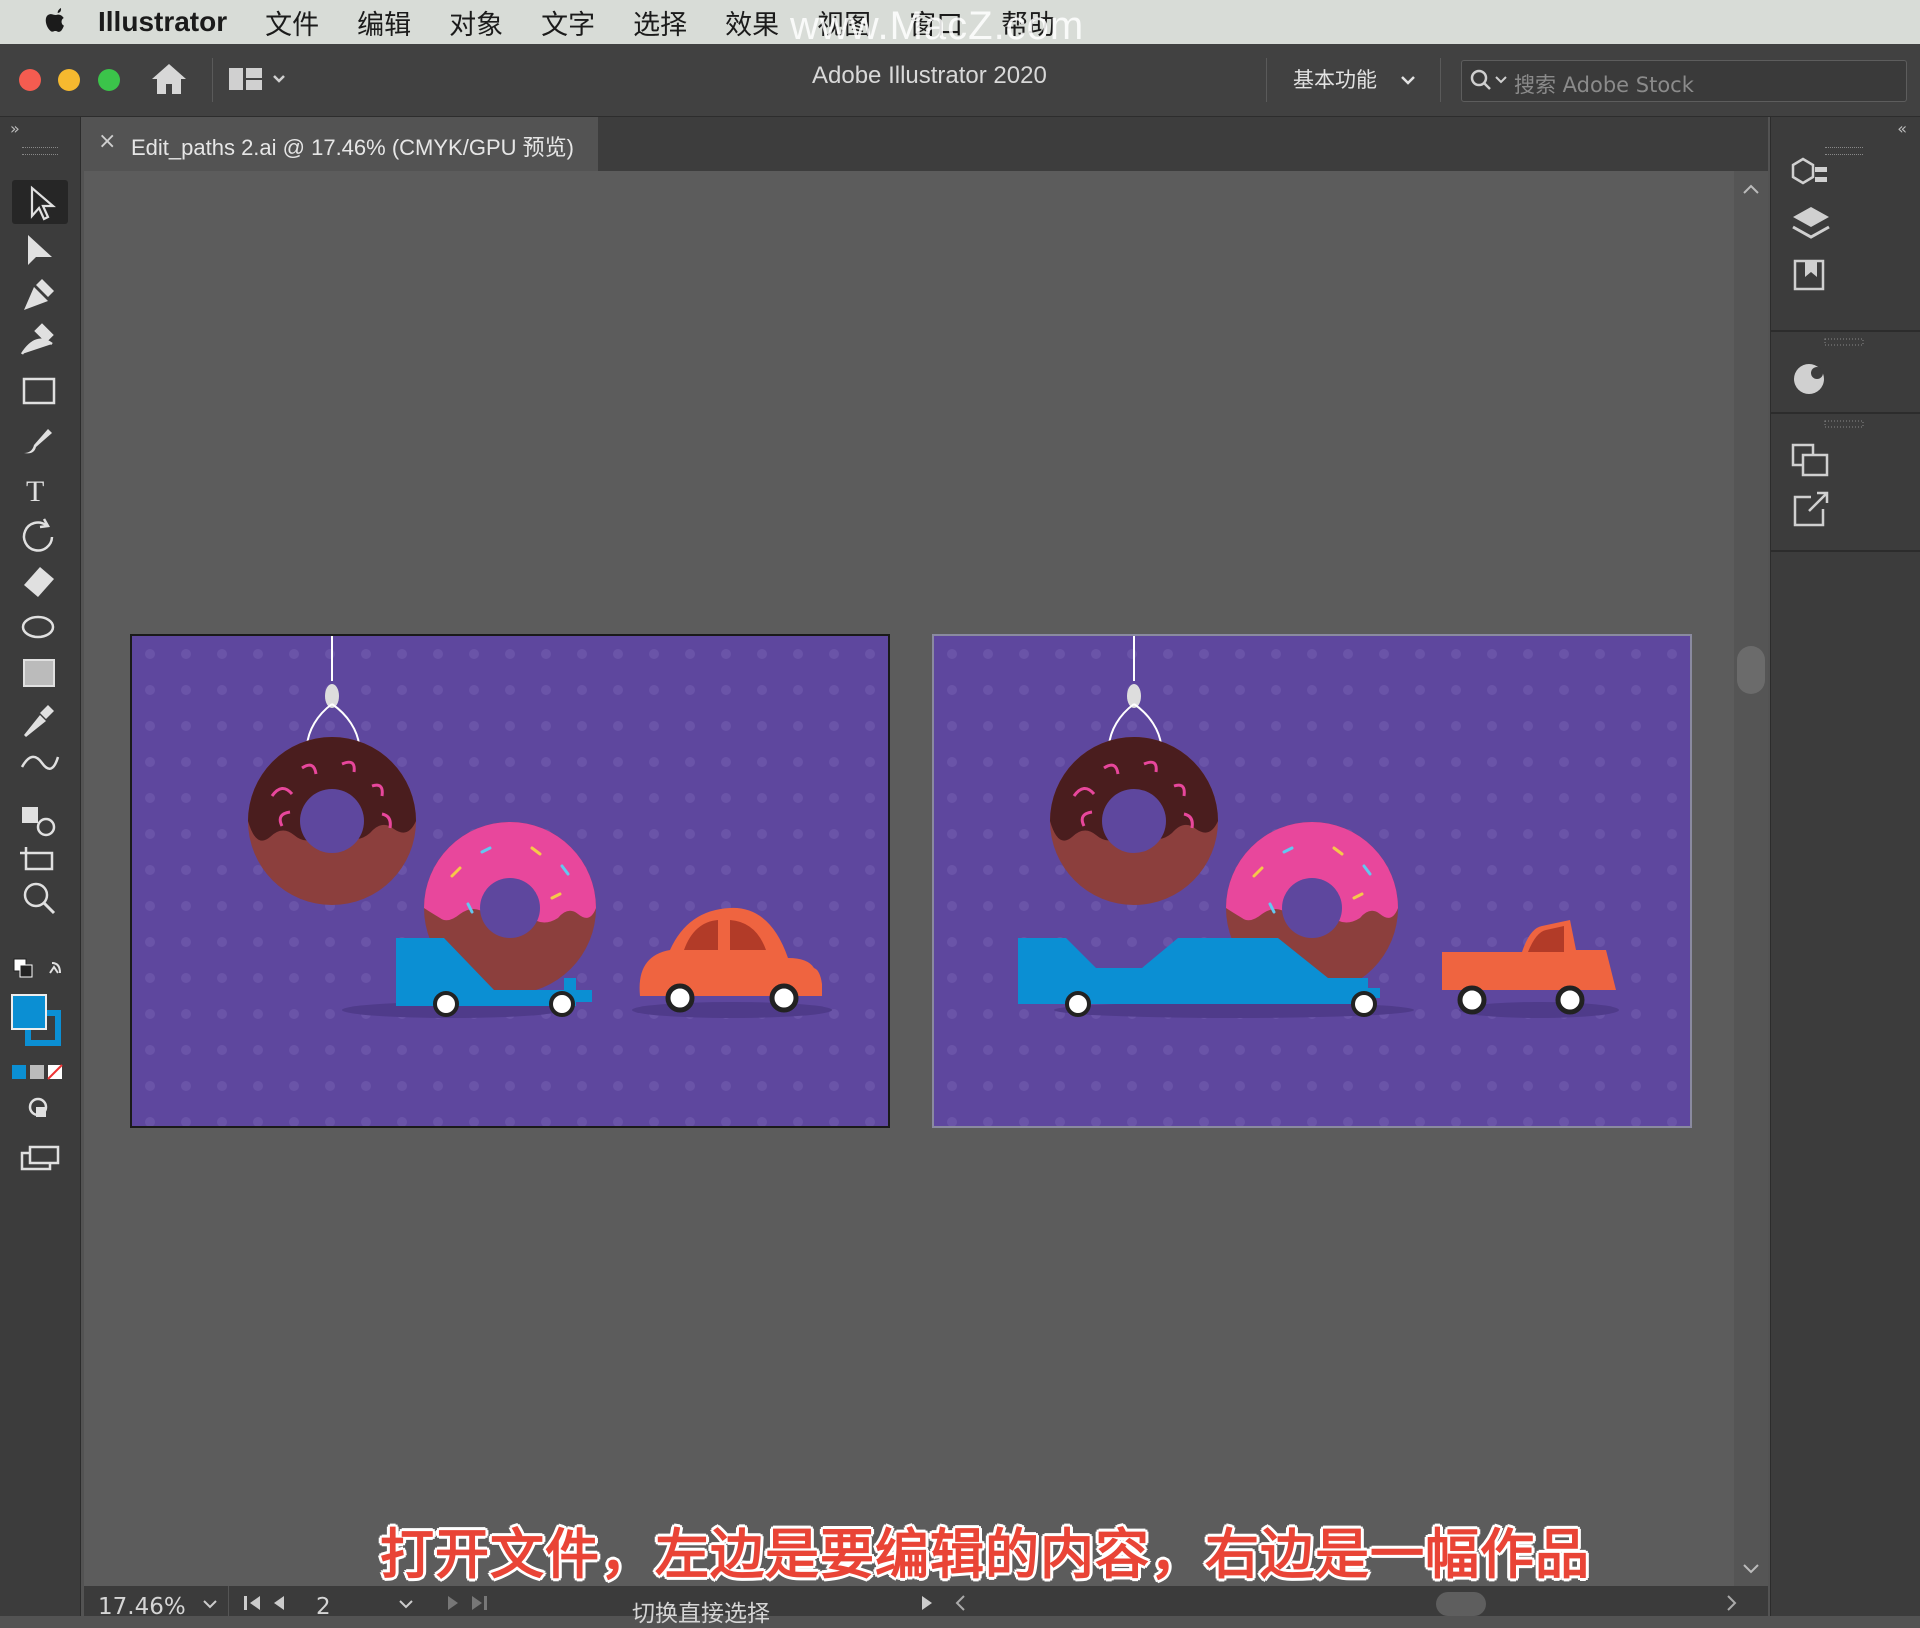 This screenshot has width=1920, height=1628. What do you see at coordinates (39, 391) in the screenshot?
I see `rectangle-tool` at bounding box center [39, 391].